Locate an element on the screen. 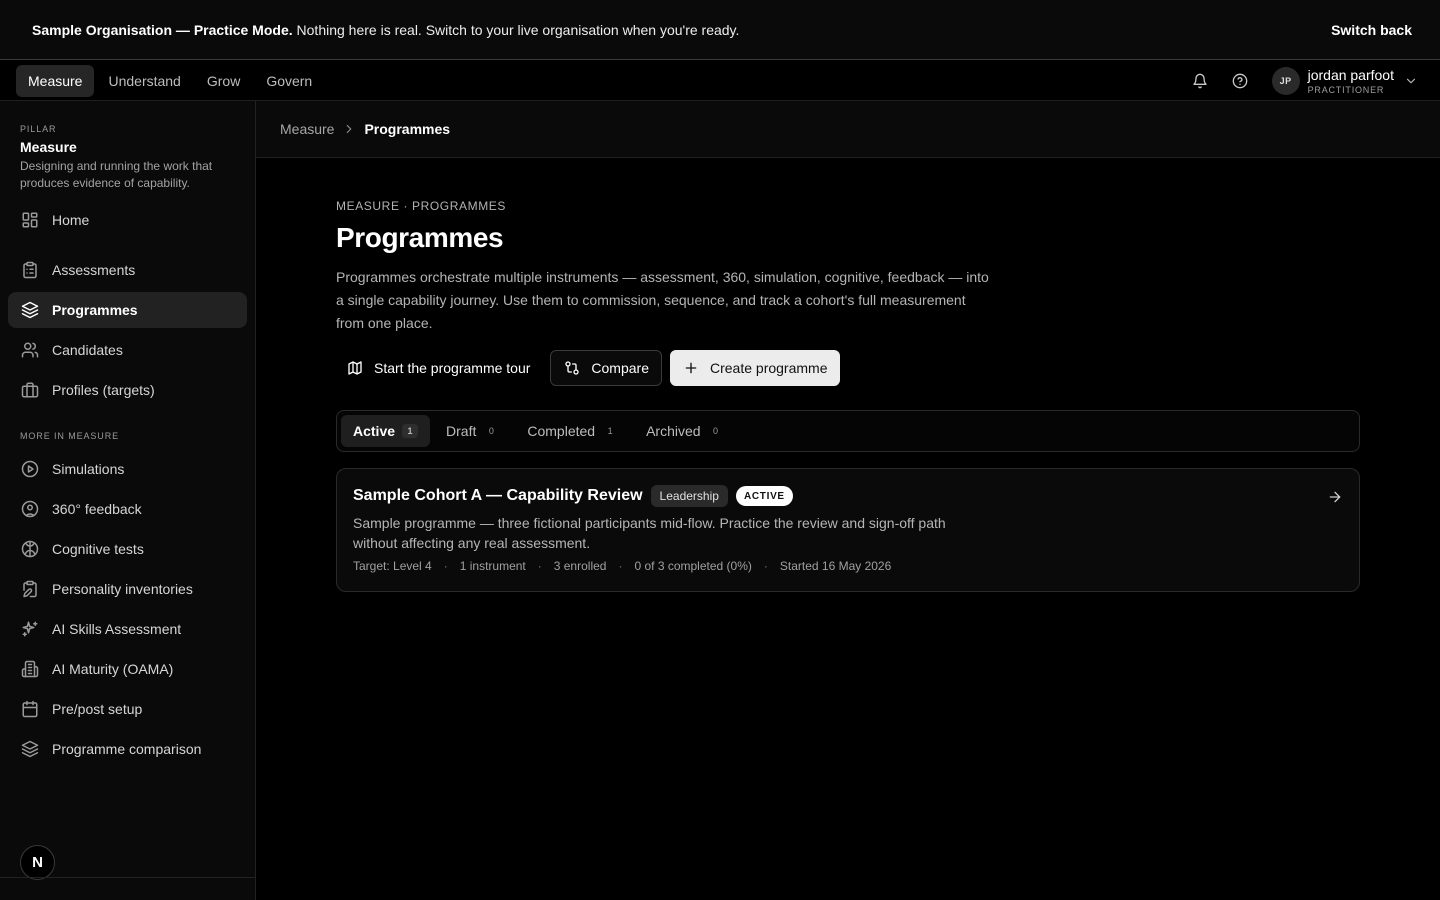 The width and height of the screenshot is (1440, 900). status-badge: ACTIVE is located at coordinates (764, 496).